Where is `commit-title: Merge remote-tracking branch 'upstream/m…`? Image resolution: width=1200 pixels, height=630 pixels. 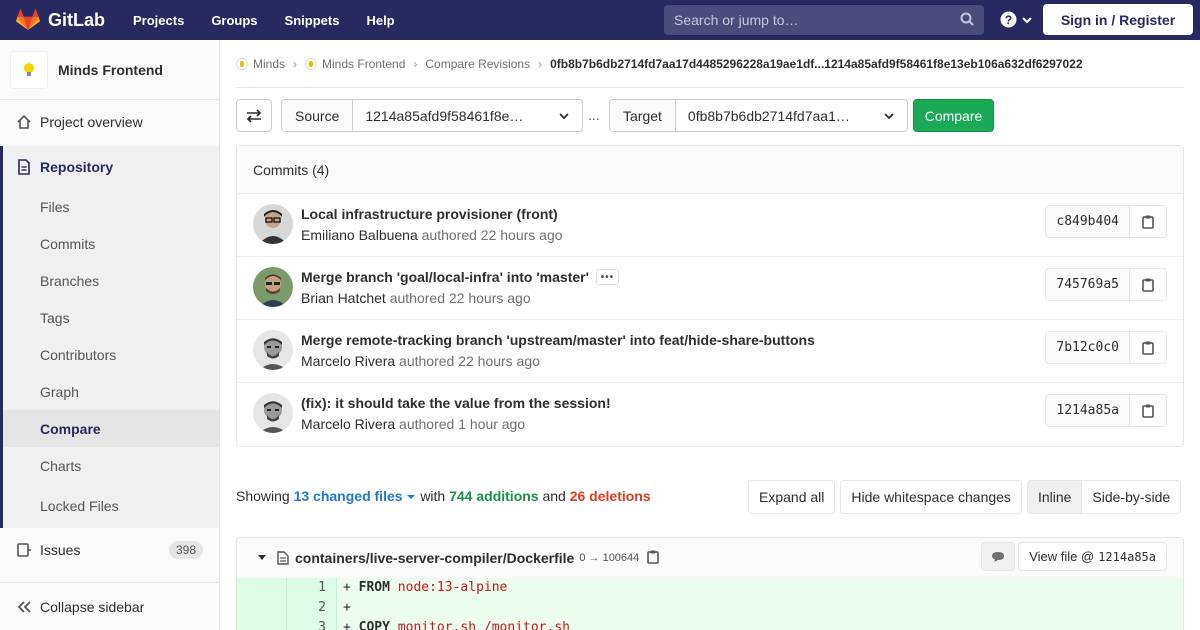
commit-title: Merge remote-tracking branch 'upstream/m… is located at coordinates (558, 340).